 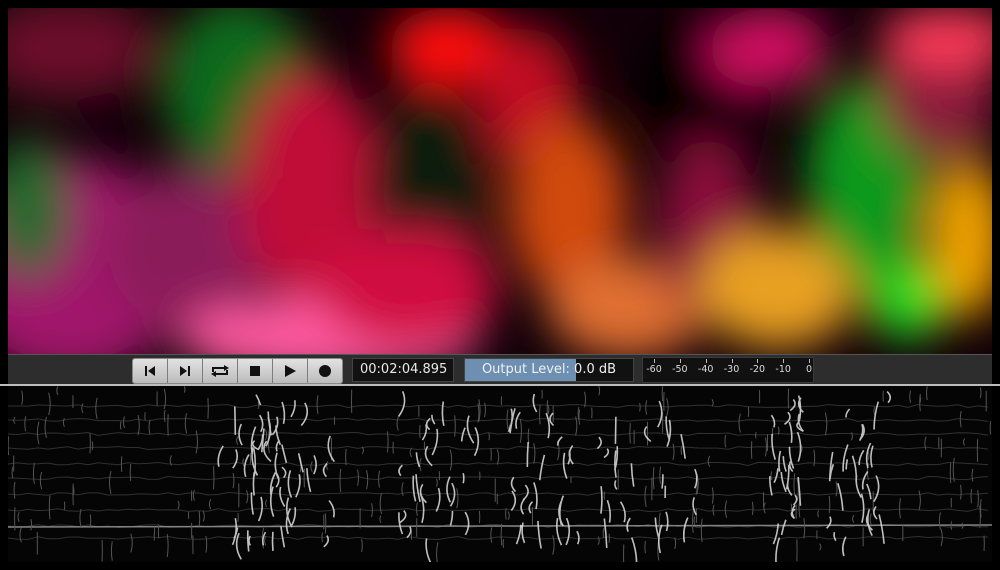 I want to click on skip-to-start-button, so click(x=150, y=371).